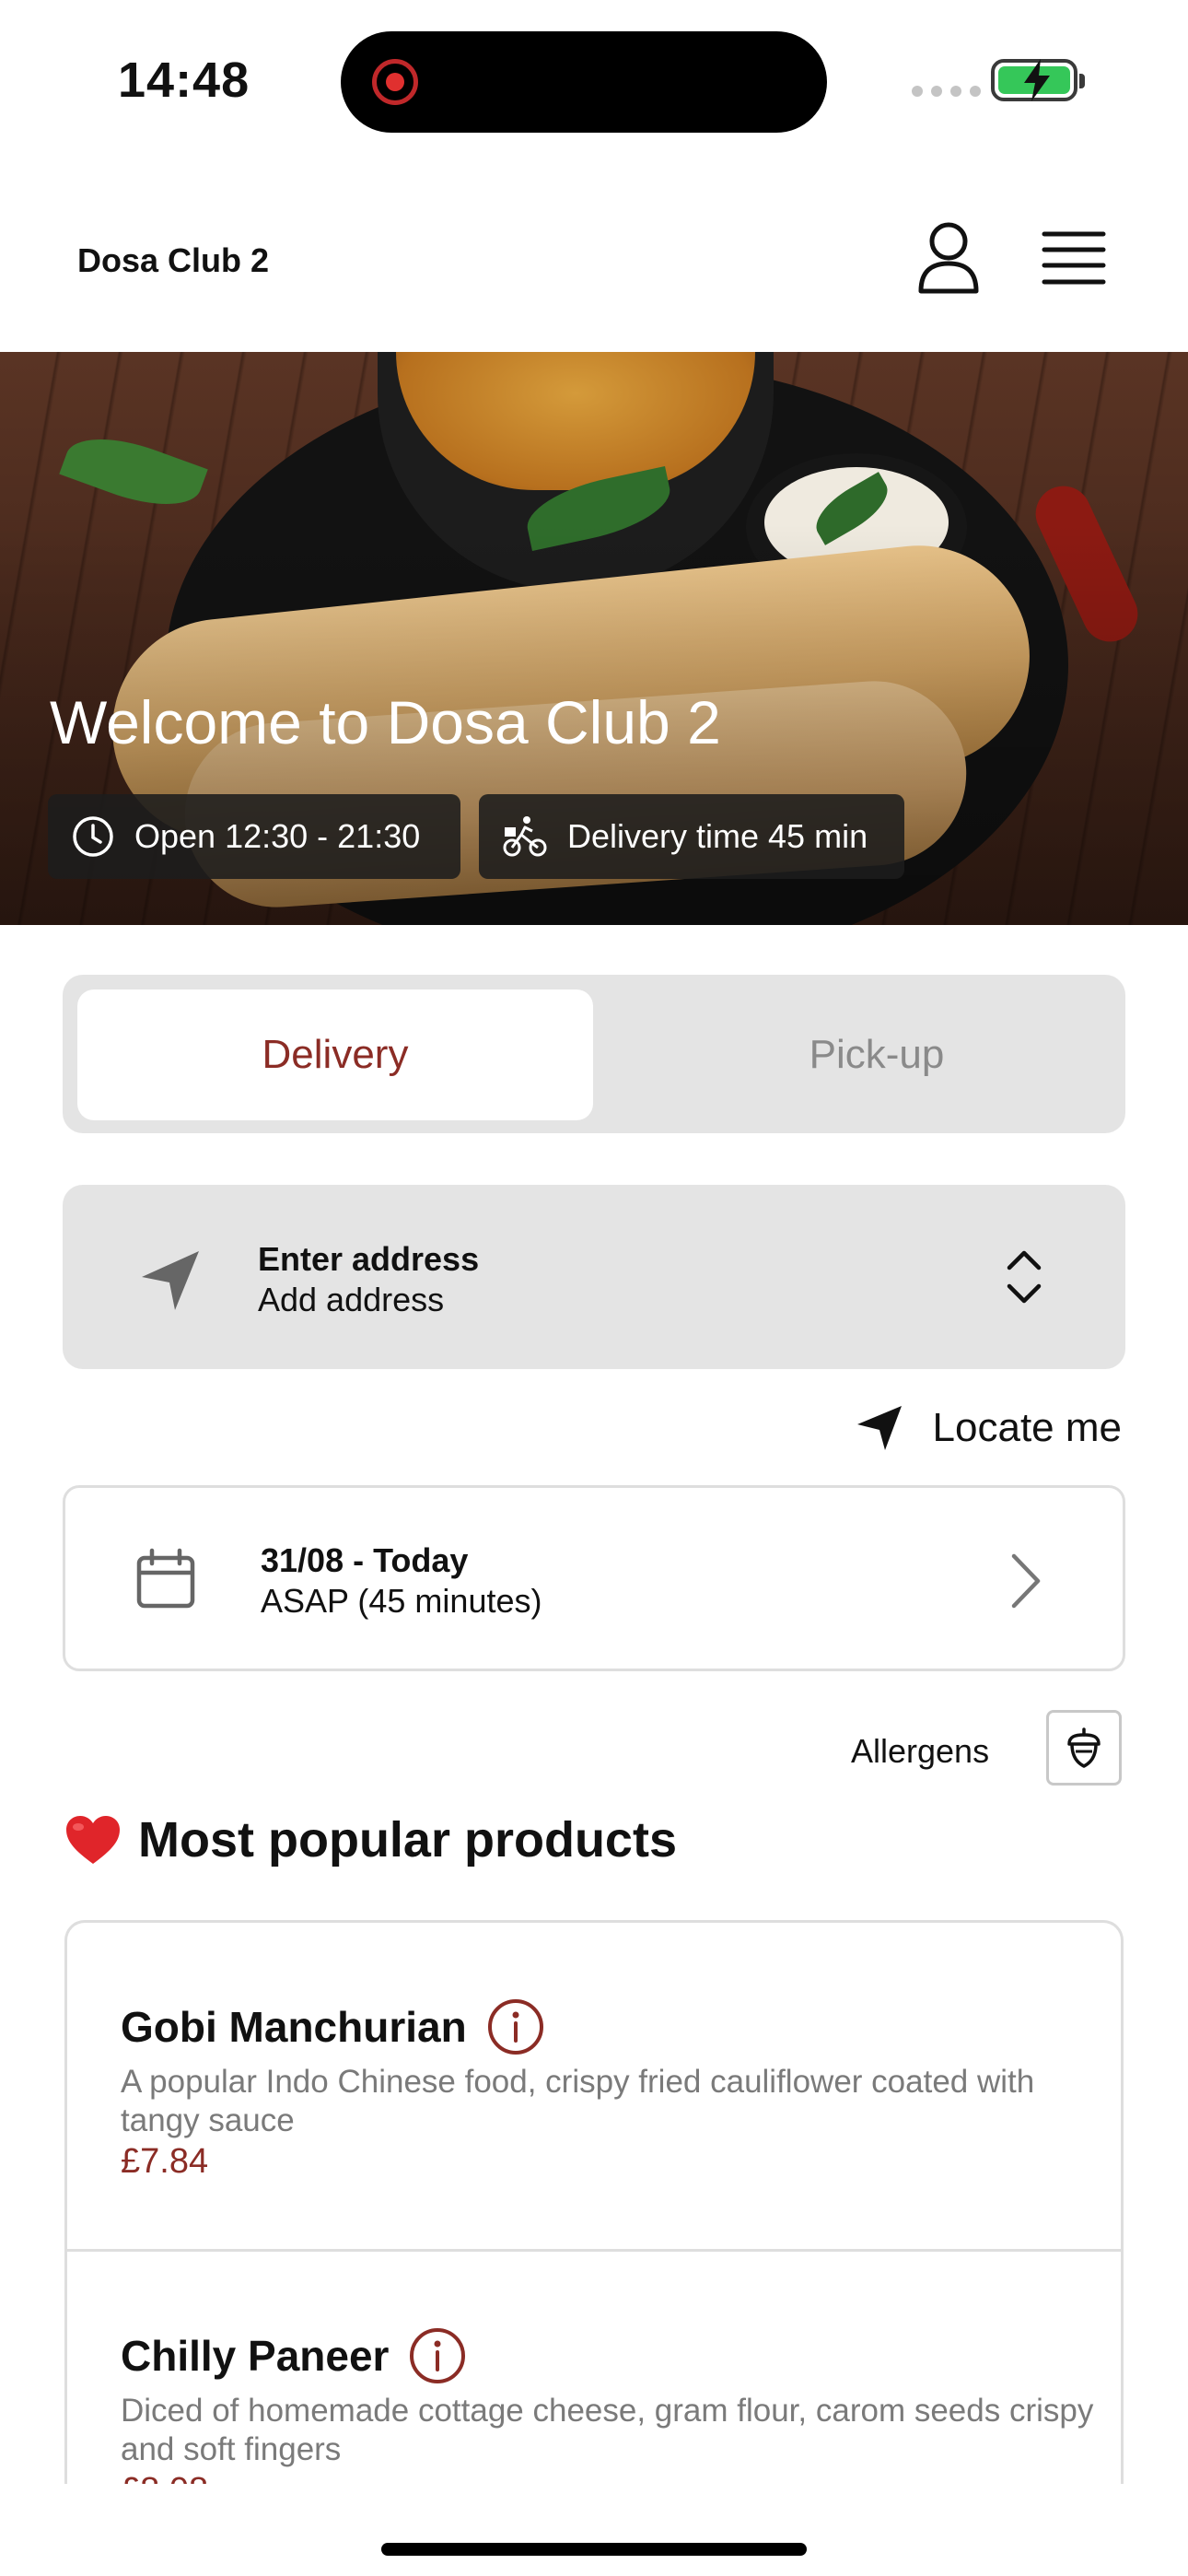  I want to click on chevron-right-icon, so click(1026, 1581).